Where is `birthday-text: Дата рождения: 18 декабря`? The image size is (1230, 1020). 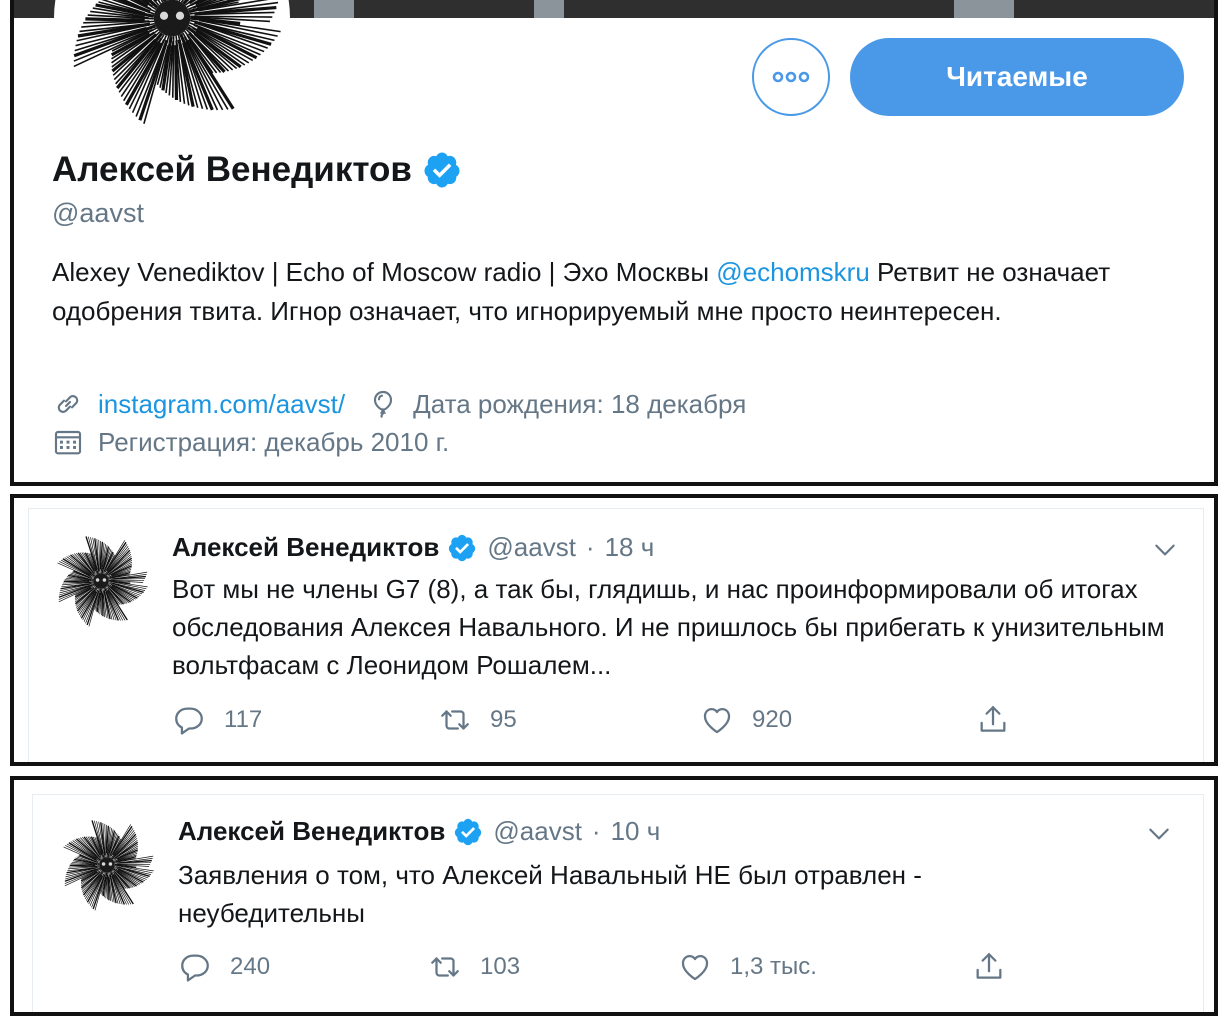 birthday-text: Дата рождения: 18 декабря is located at coordinates (580, 403).